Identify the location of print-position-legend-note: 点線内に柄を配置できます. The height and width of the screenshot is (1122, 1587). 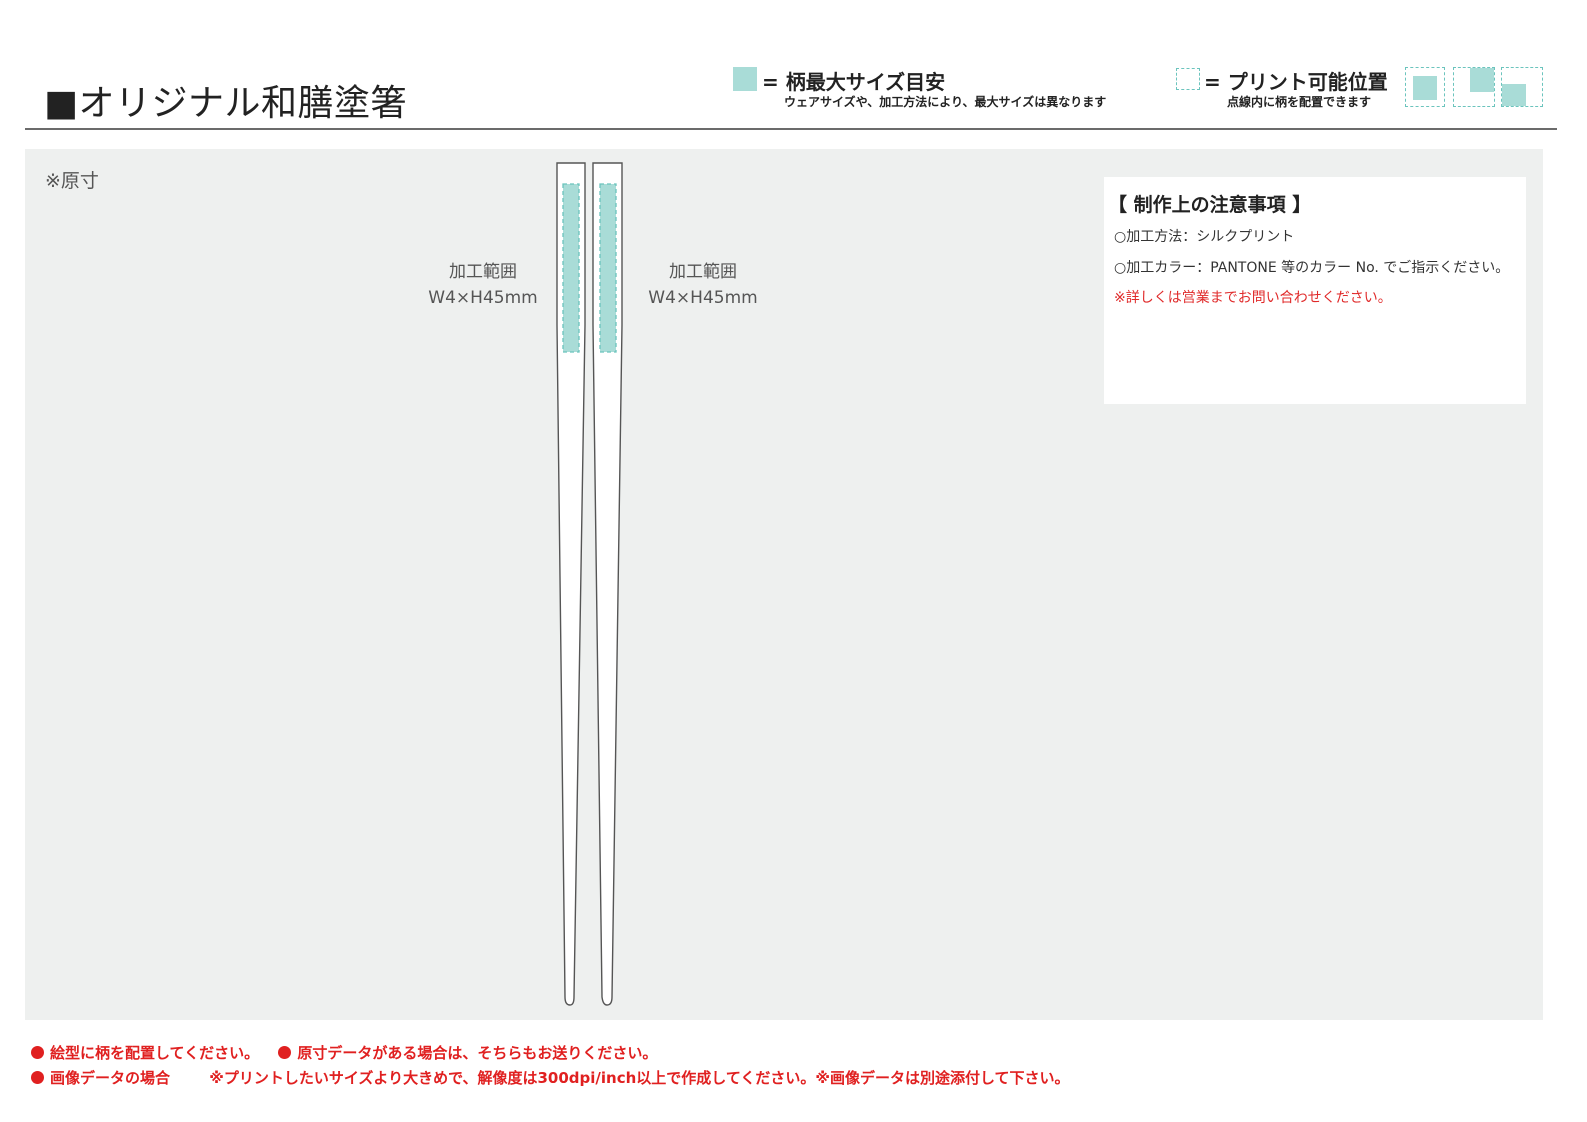
(1299, 102).